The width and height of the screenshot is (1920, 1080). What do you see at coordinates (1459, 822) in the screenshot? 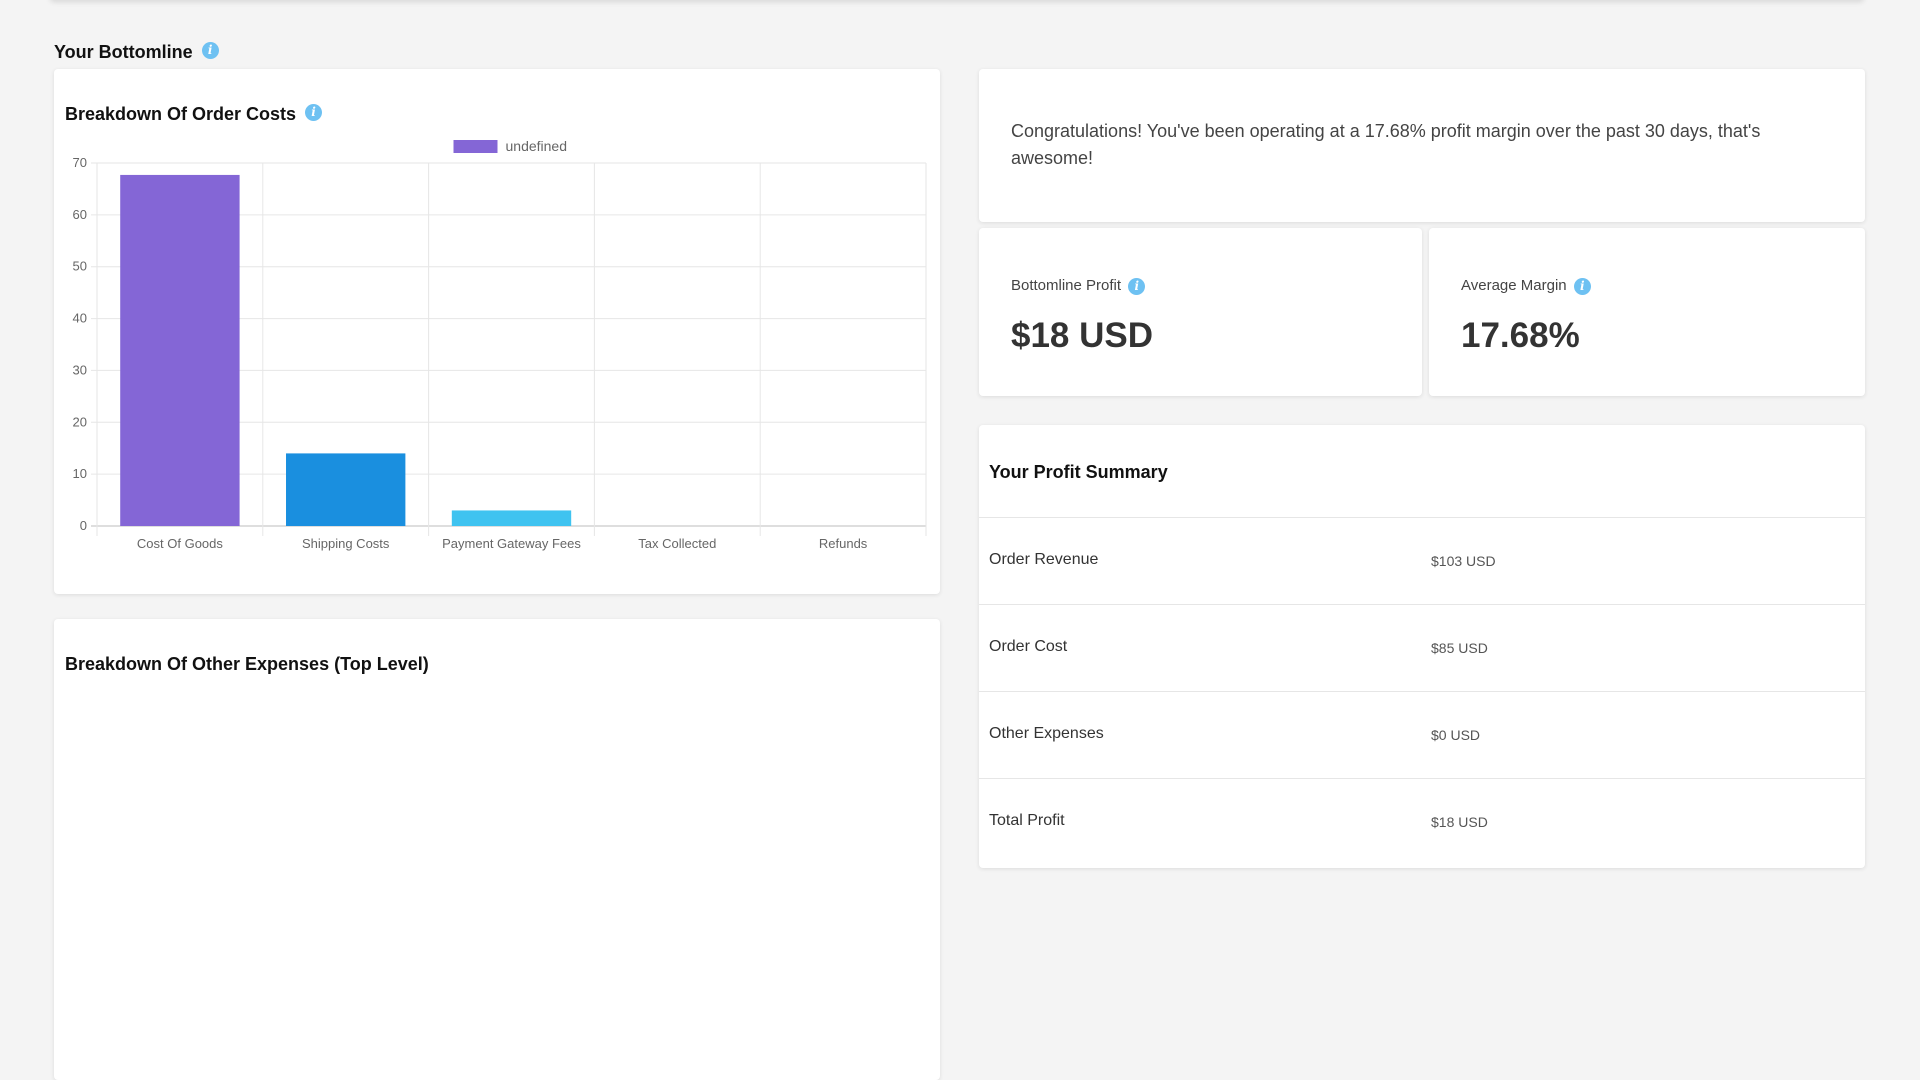
I see `summary-row-value: $18 USD` at bounding box center [1459, 822].